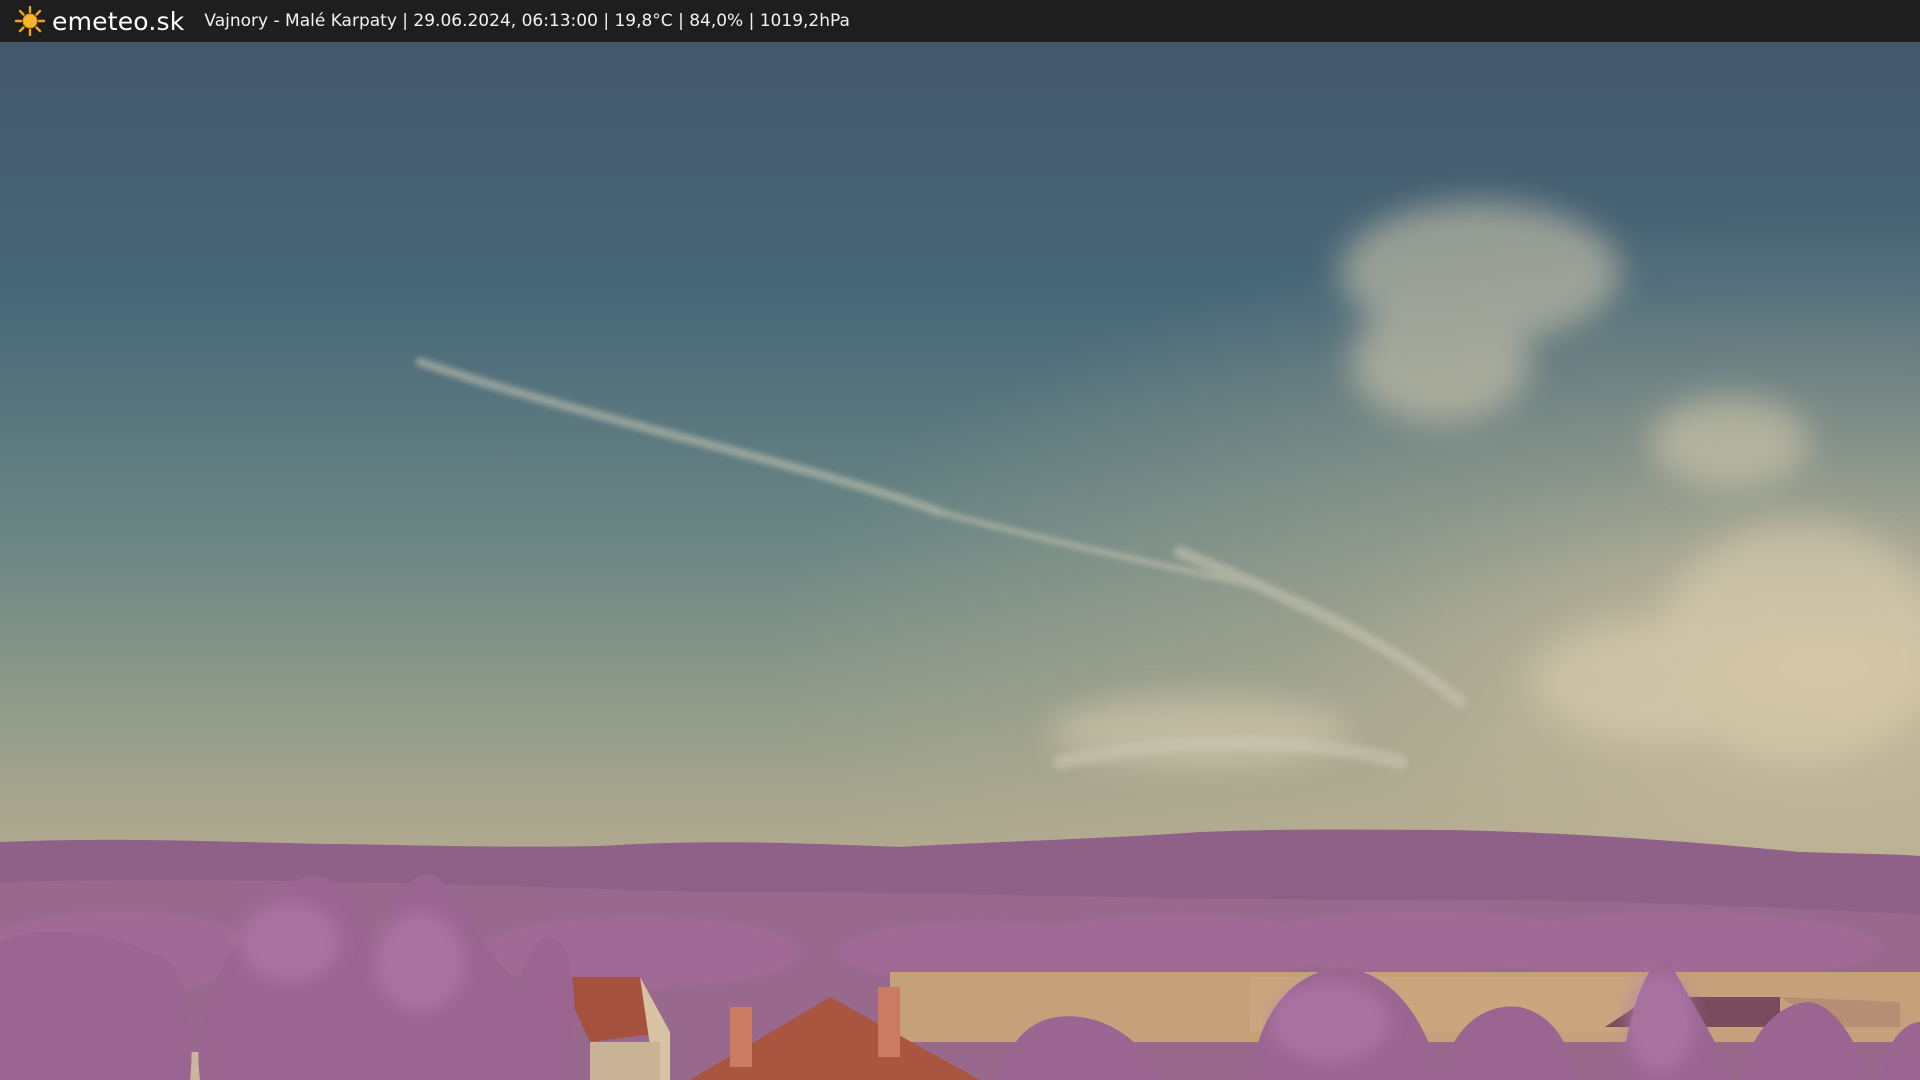  I want to click on site-logo: emeteo.sk, so click(99, 21).